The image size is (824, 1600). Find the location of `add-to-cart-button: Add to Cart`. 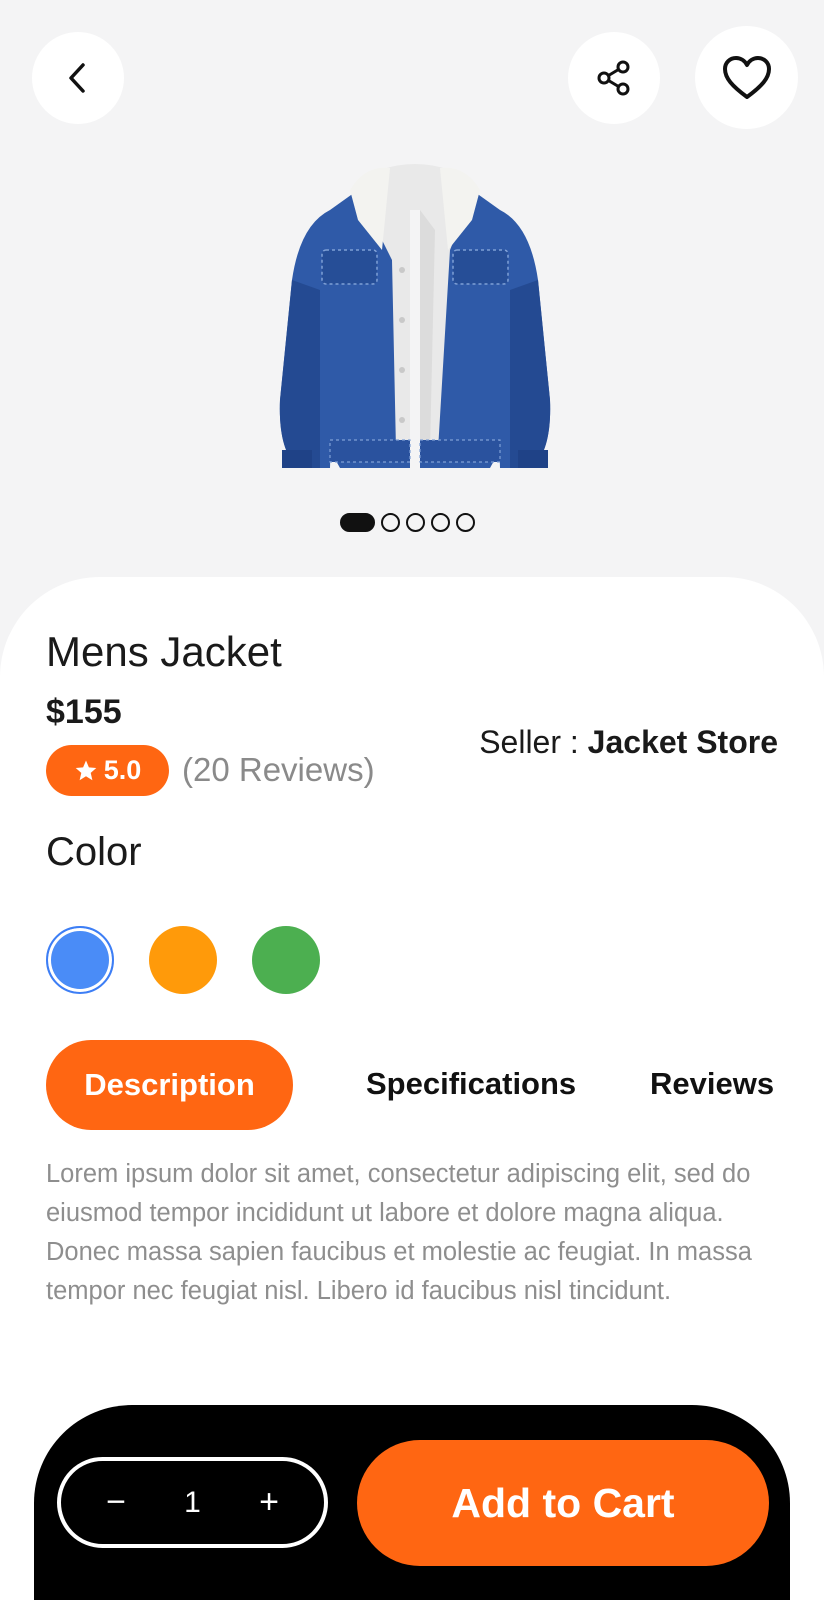

add-to-cart-button: Add to Cart is located at coordinates (563, 1503).